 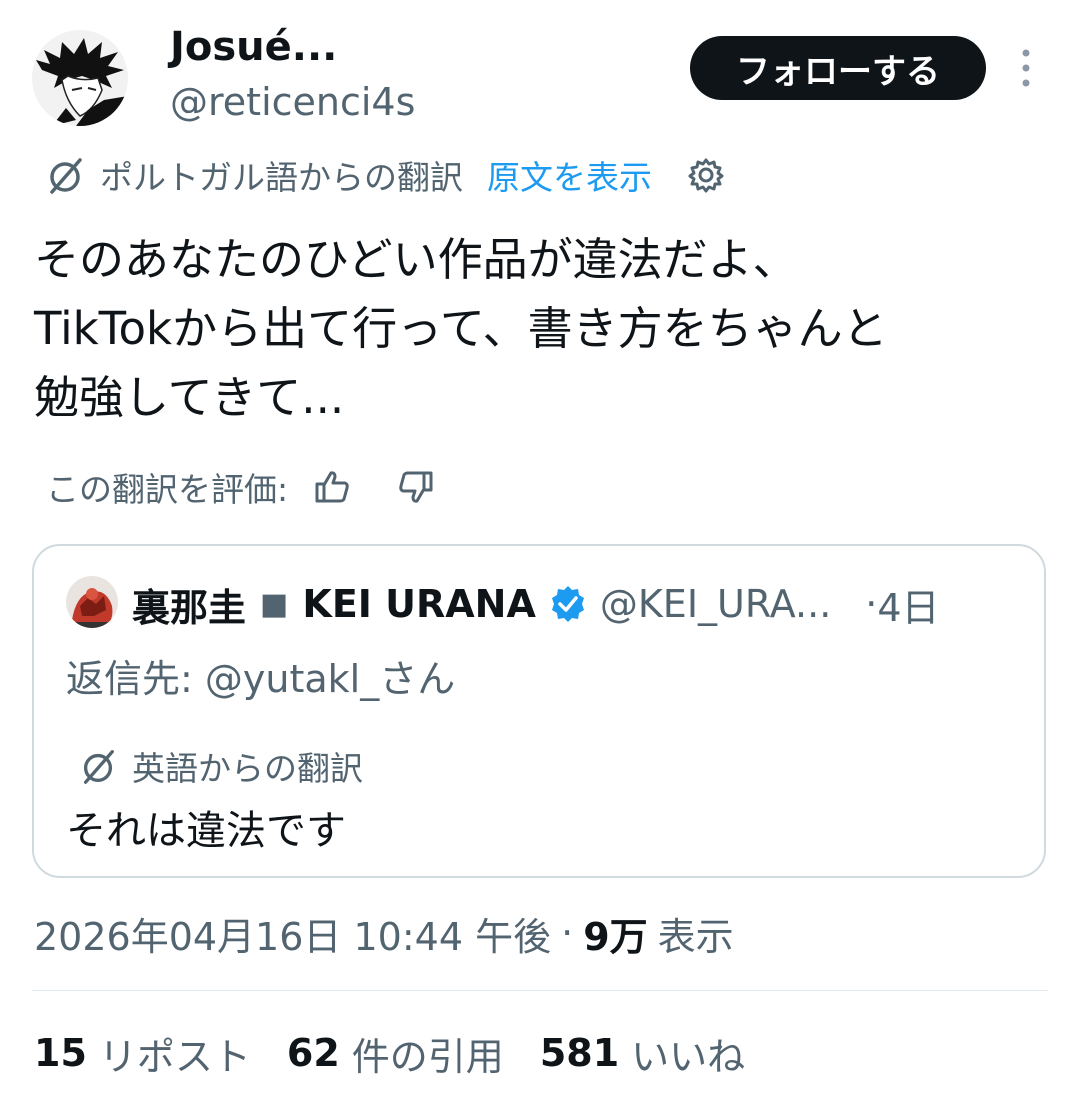 I want to click on like-count: 581, so click(x=579, y=1053).